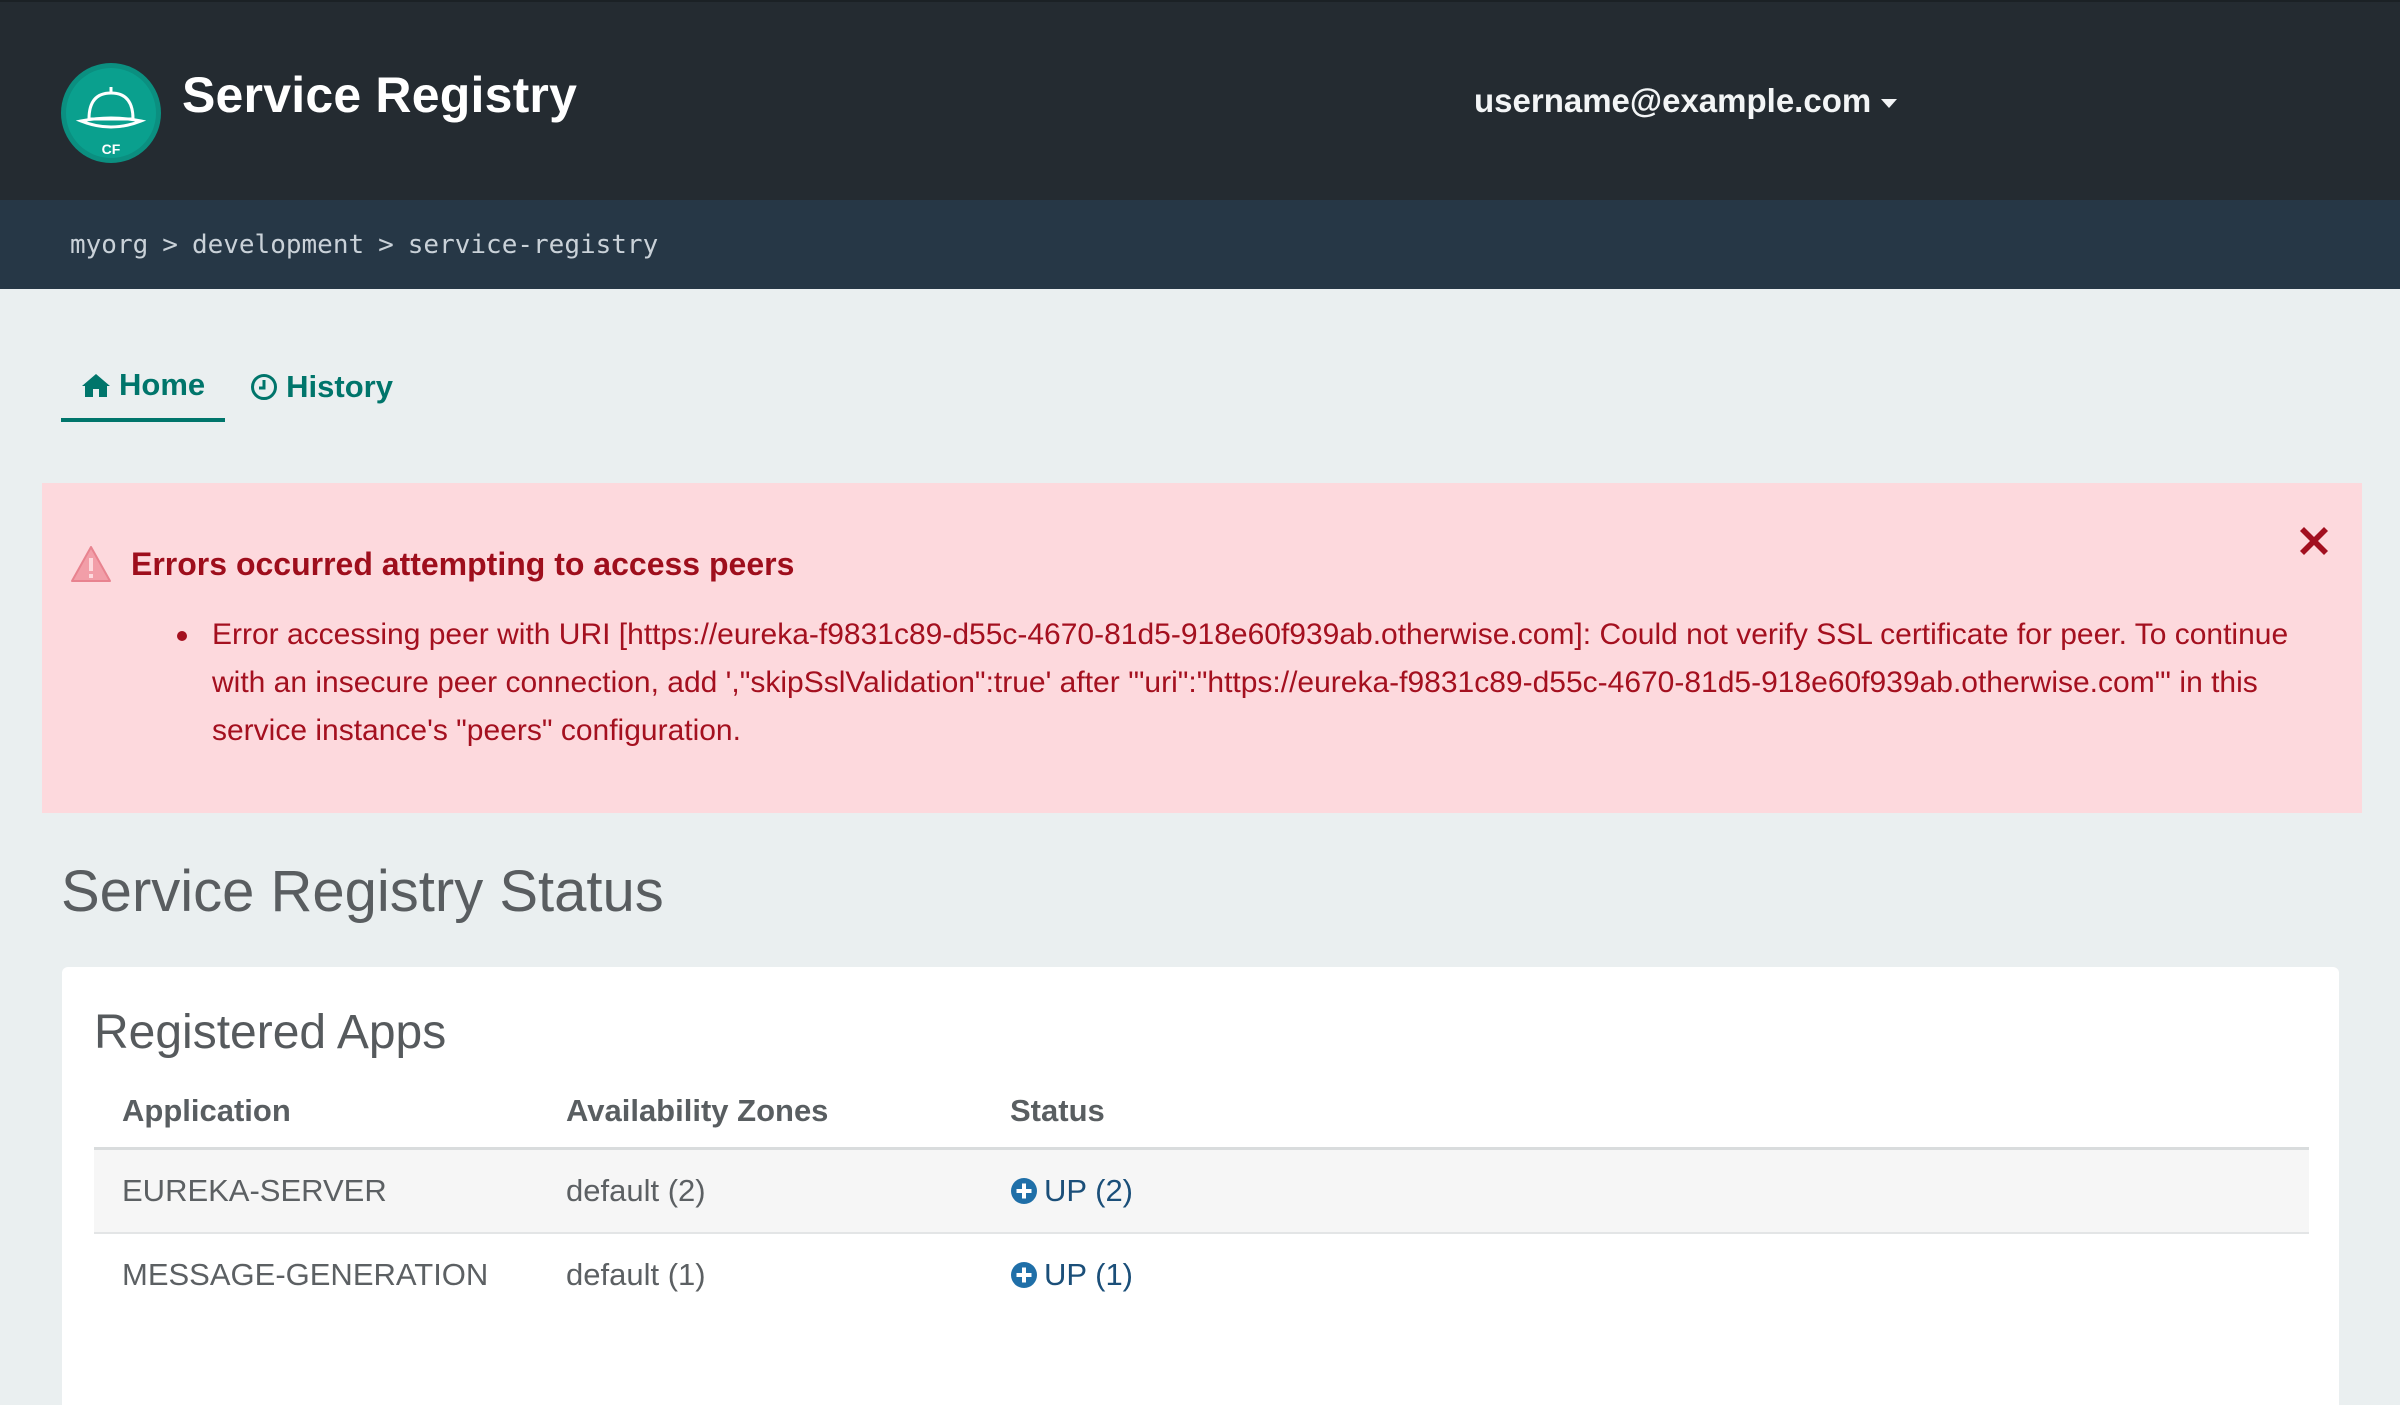  I want to click on caret-down-icon, so click(1889, 103).